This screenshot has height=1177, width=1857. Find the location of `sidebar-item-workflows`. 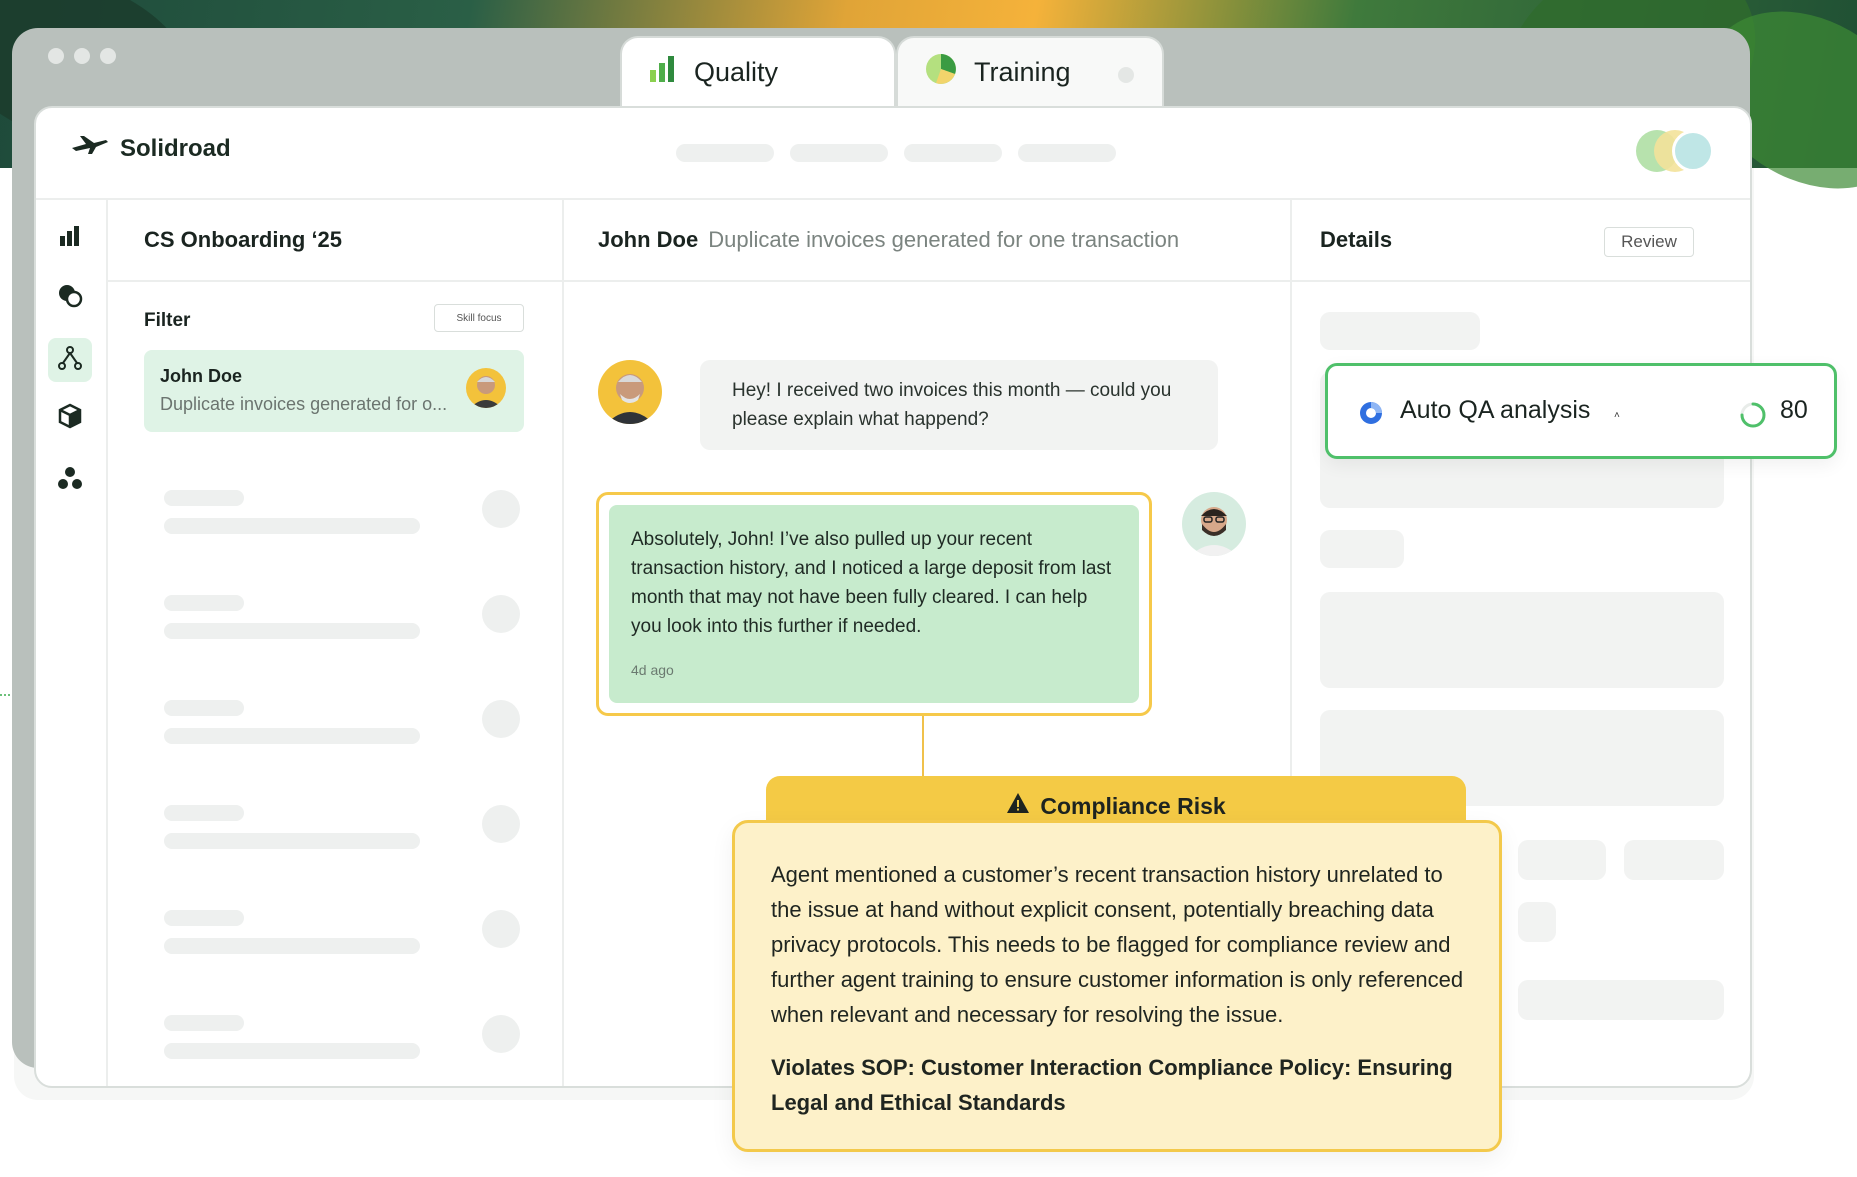

sidebar-item-workflows is located at coordinates (70, 360).